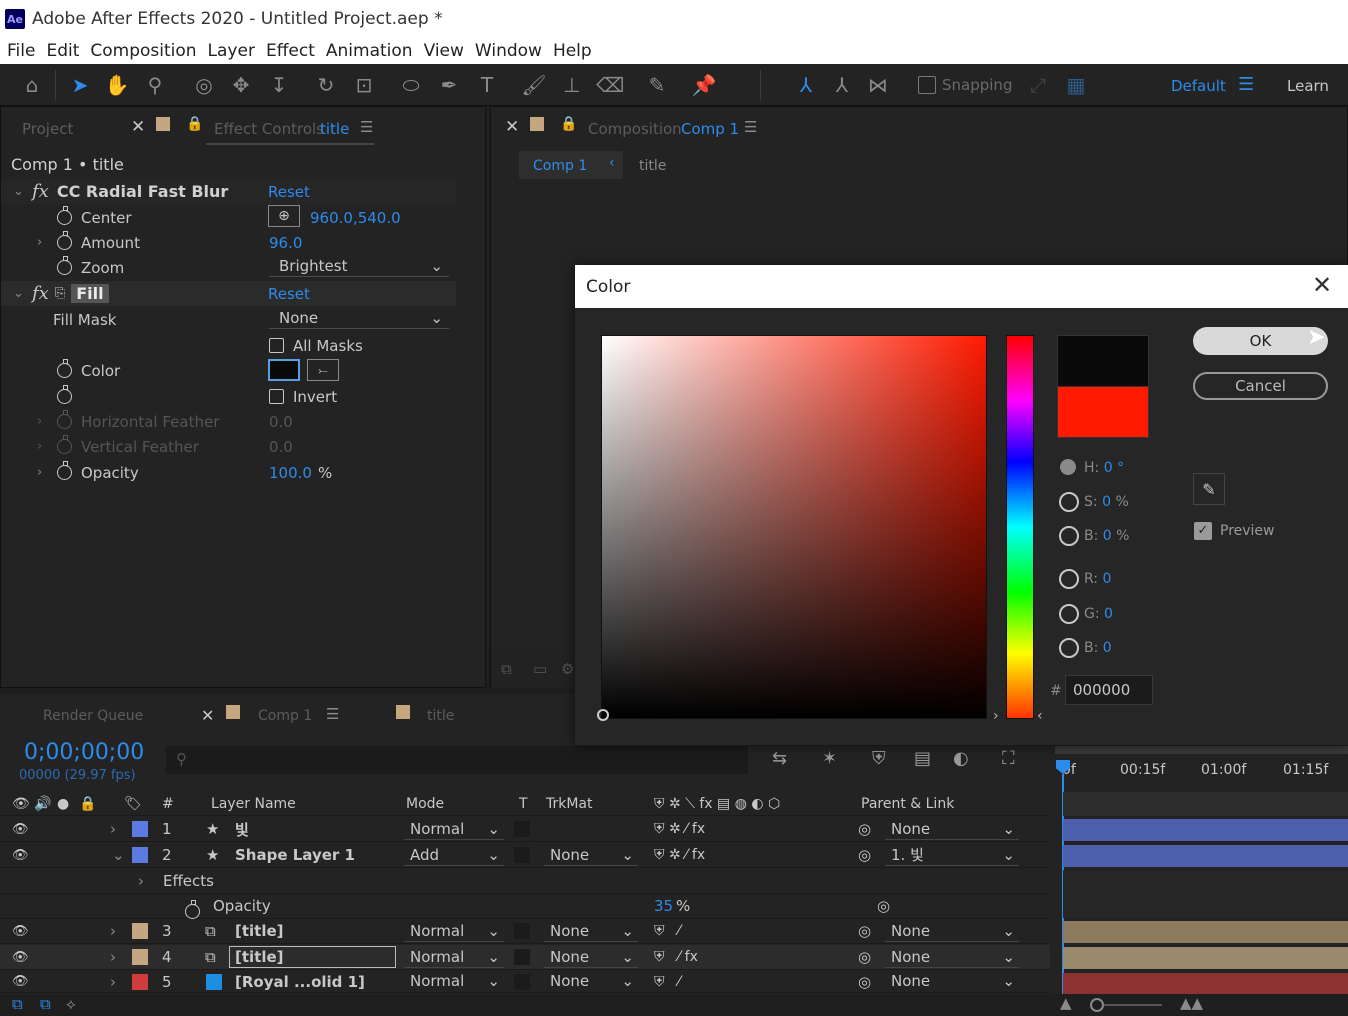 The image size is (1348, 1016). I want to click on zoom-tool-icon: ⚲, so click(155, 85).